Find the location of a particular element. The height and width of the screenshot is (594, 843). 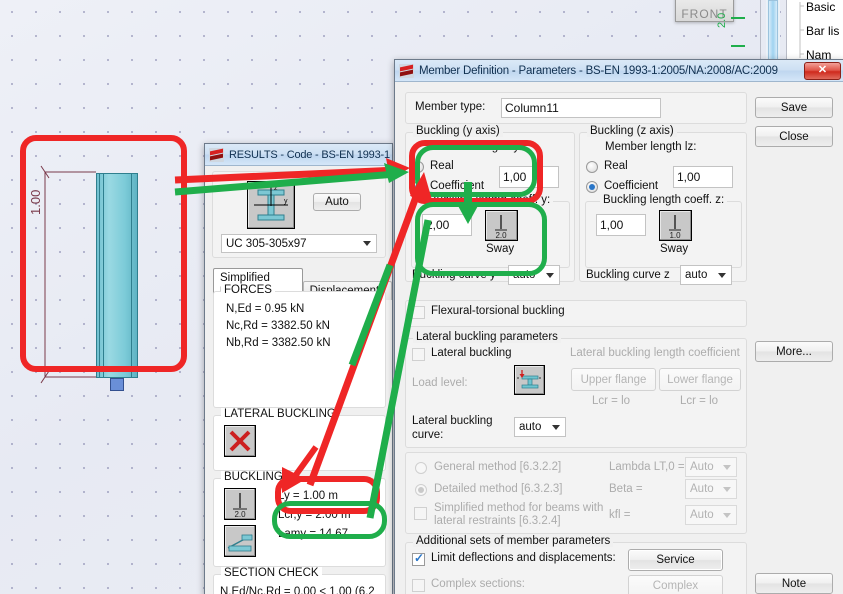

lambda-lt0-combo: Auto is located at coordinates (711, 467).